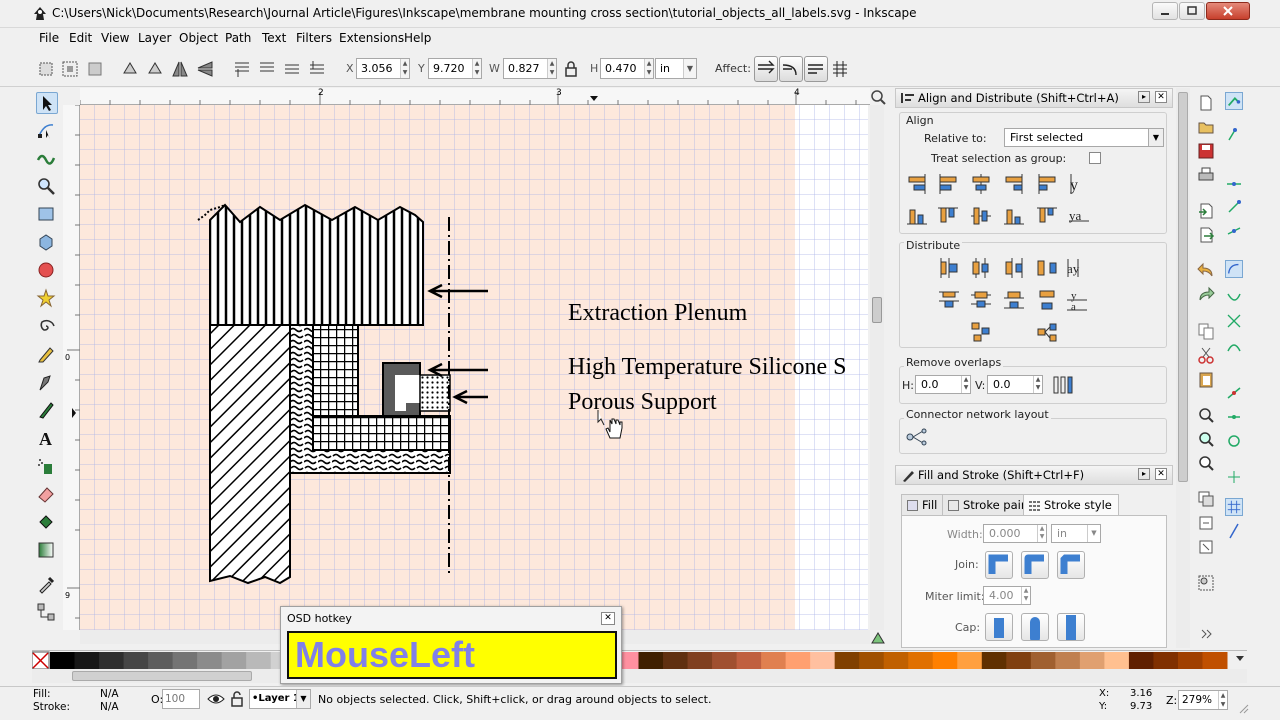  I want to click on palette-scrollbar-thumb, so click(162, 676).